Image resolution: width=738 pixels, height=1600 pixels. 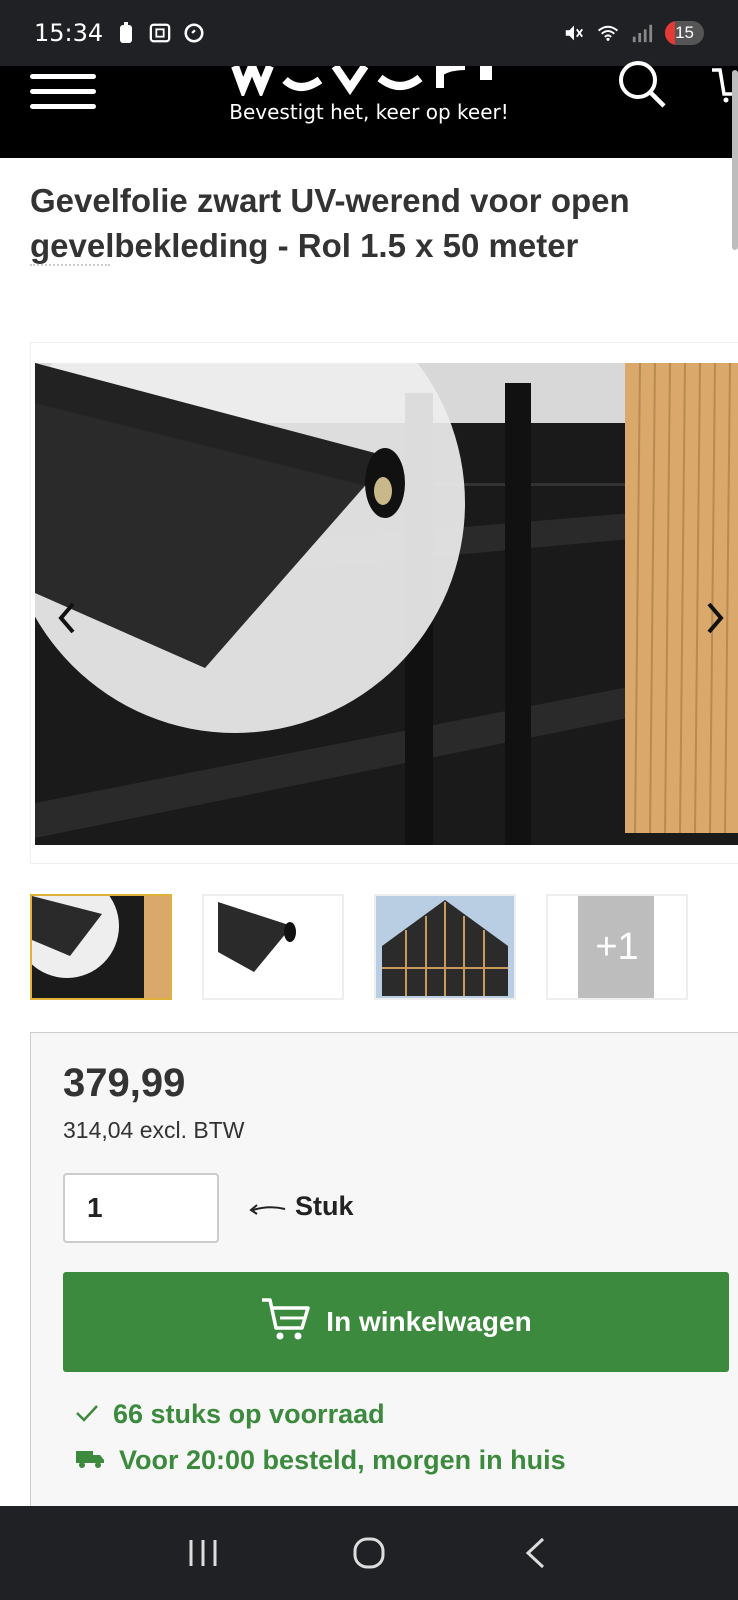 I want to click on add-to-cart-button: In winkelwagen, so click(x=396, y=1322).